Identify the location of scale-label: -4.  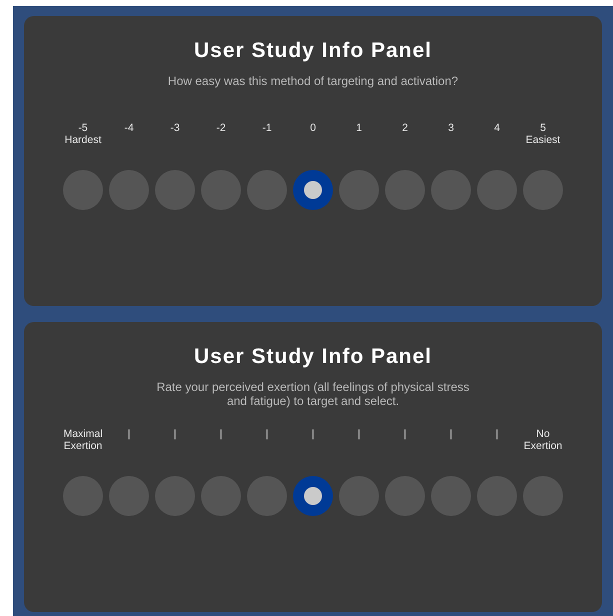
(129, 128).